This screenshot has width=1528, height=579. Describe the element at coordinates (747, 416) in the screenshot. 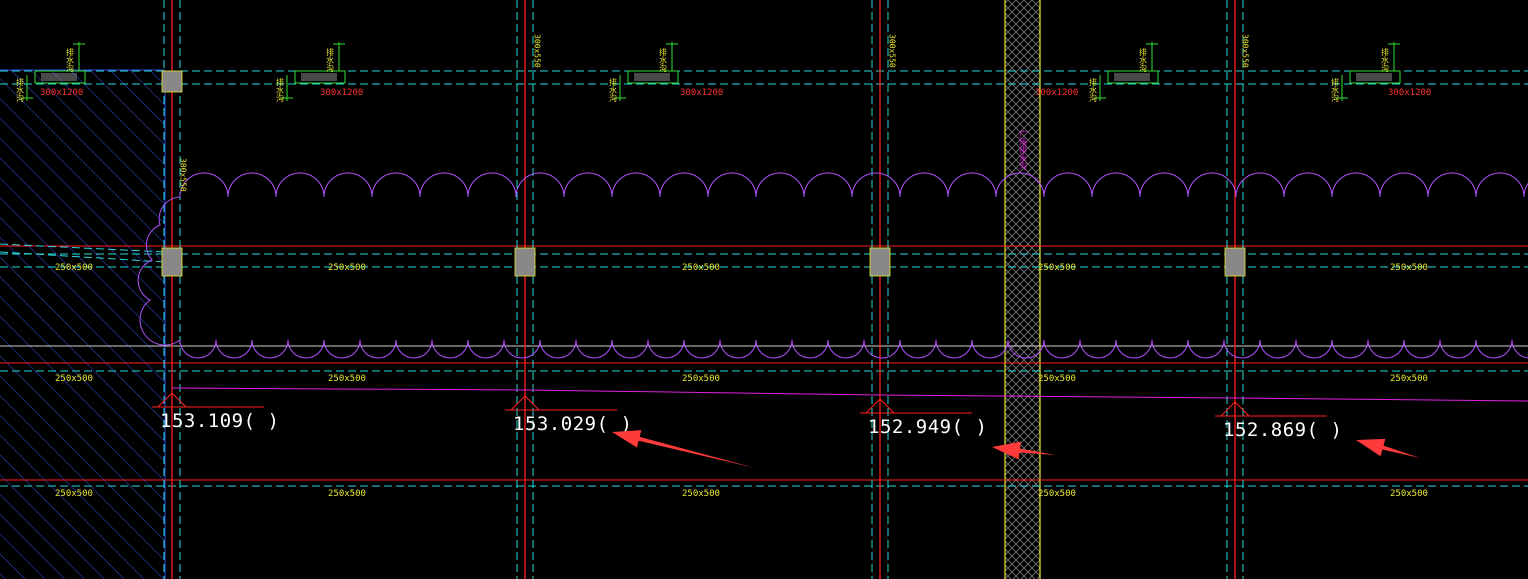

I see `elevation-markers: 153.109( ) 153.029( ) 152.949( ) 152.869( )` at that location.